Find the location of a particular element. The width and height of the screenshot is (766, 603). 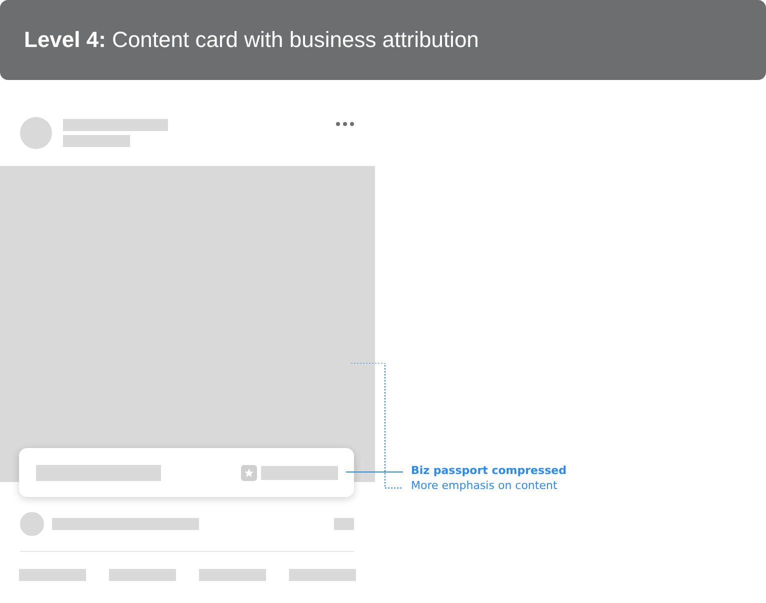

more-icon is located at coordinates (345, 124).